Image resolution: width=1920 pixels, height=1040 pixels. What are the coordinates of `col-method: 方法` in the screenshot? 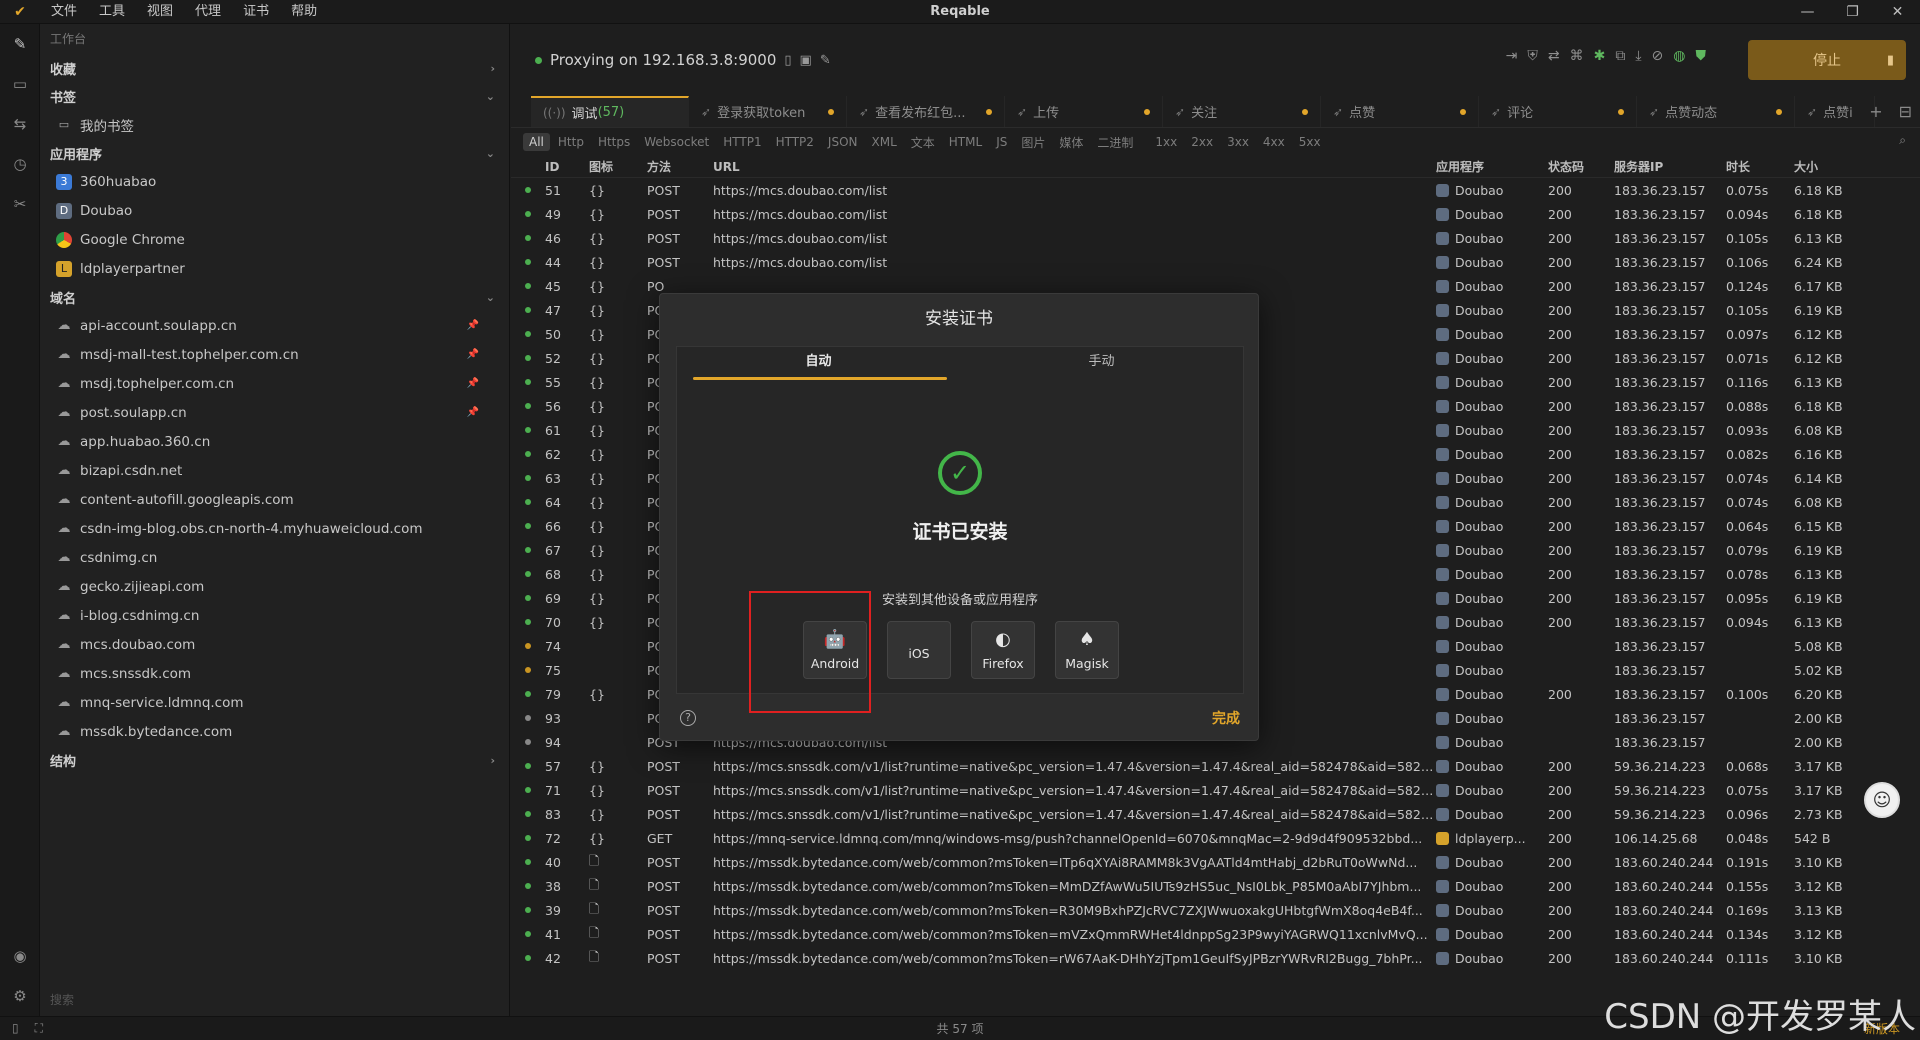 It's located at (680, 166).